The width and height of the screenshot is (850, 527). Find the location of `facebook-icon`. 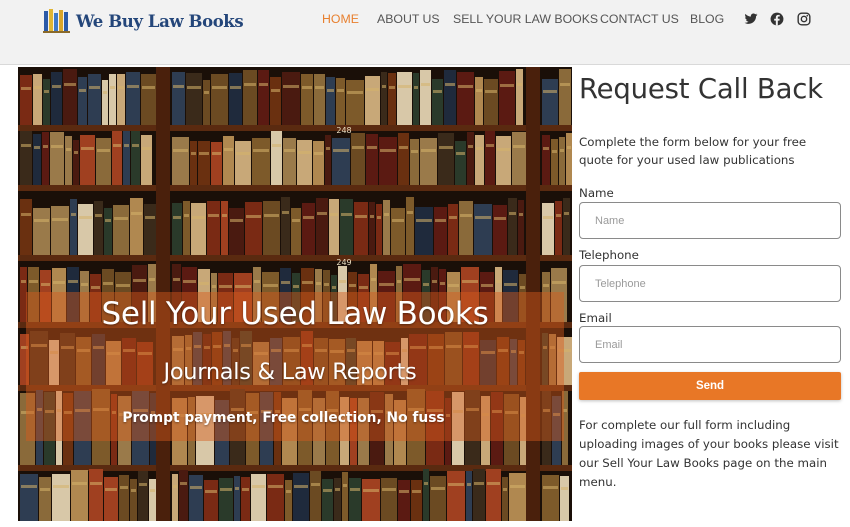

facebook-icon is located at coordinates (777, 18).